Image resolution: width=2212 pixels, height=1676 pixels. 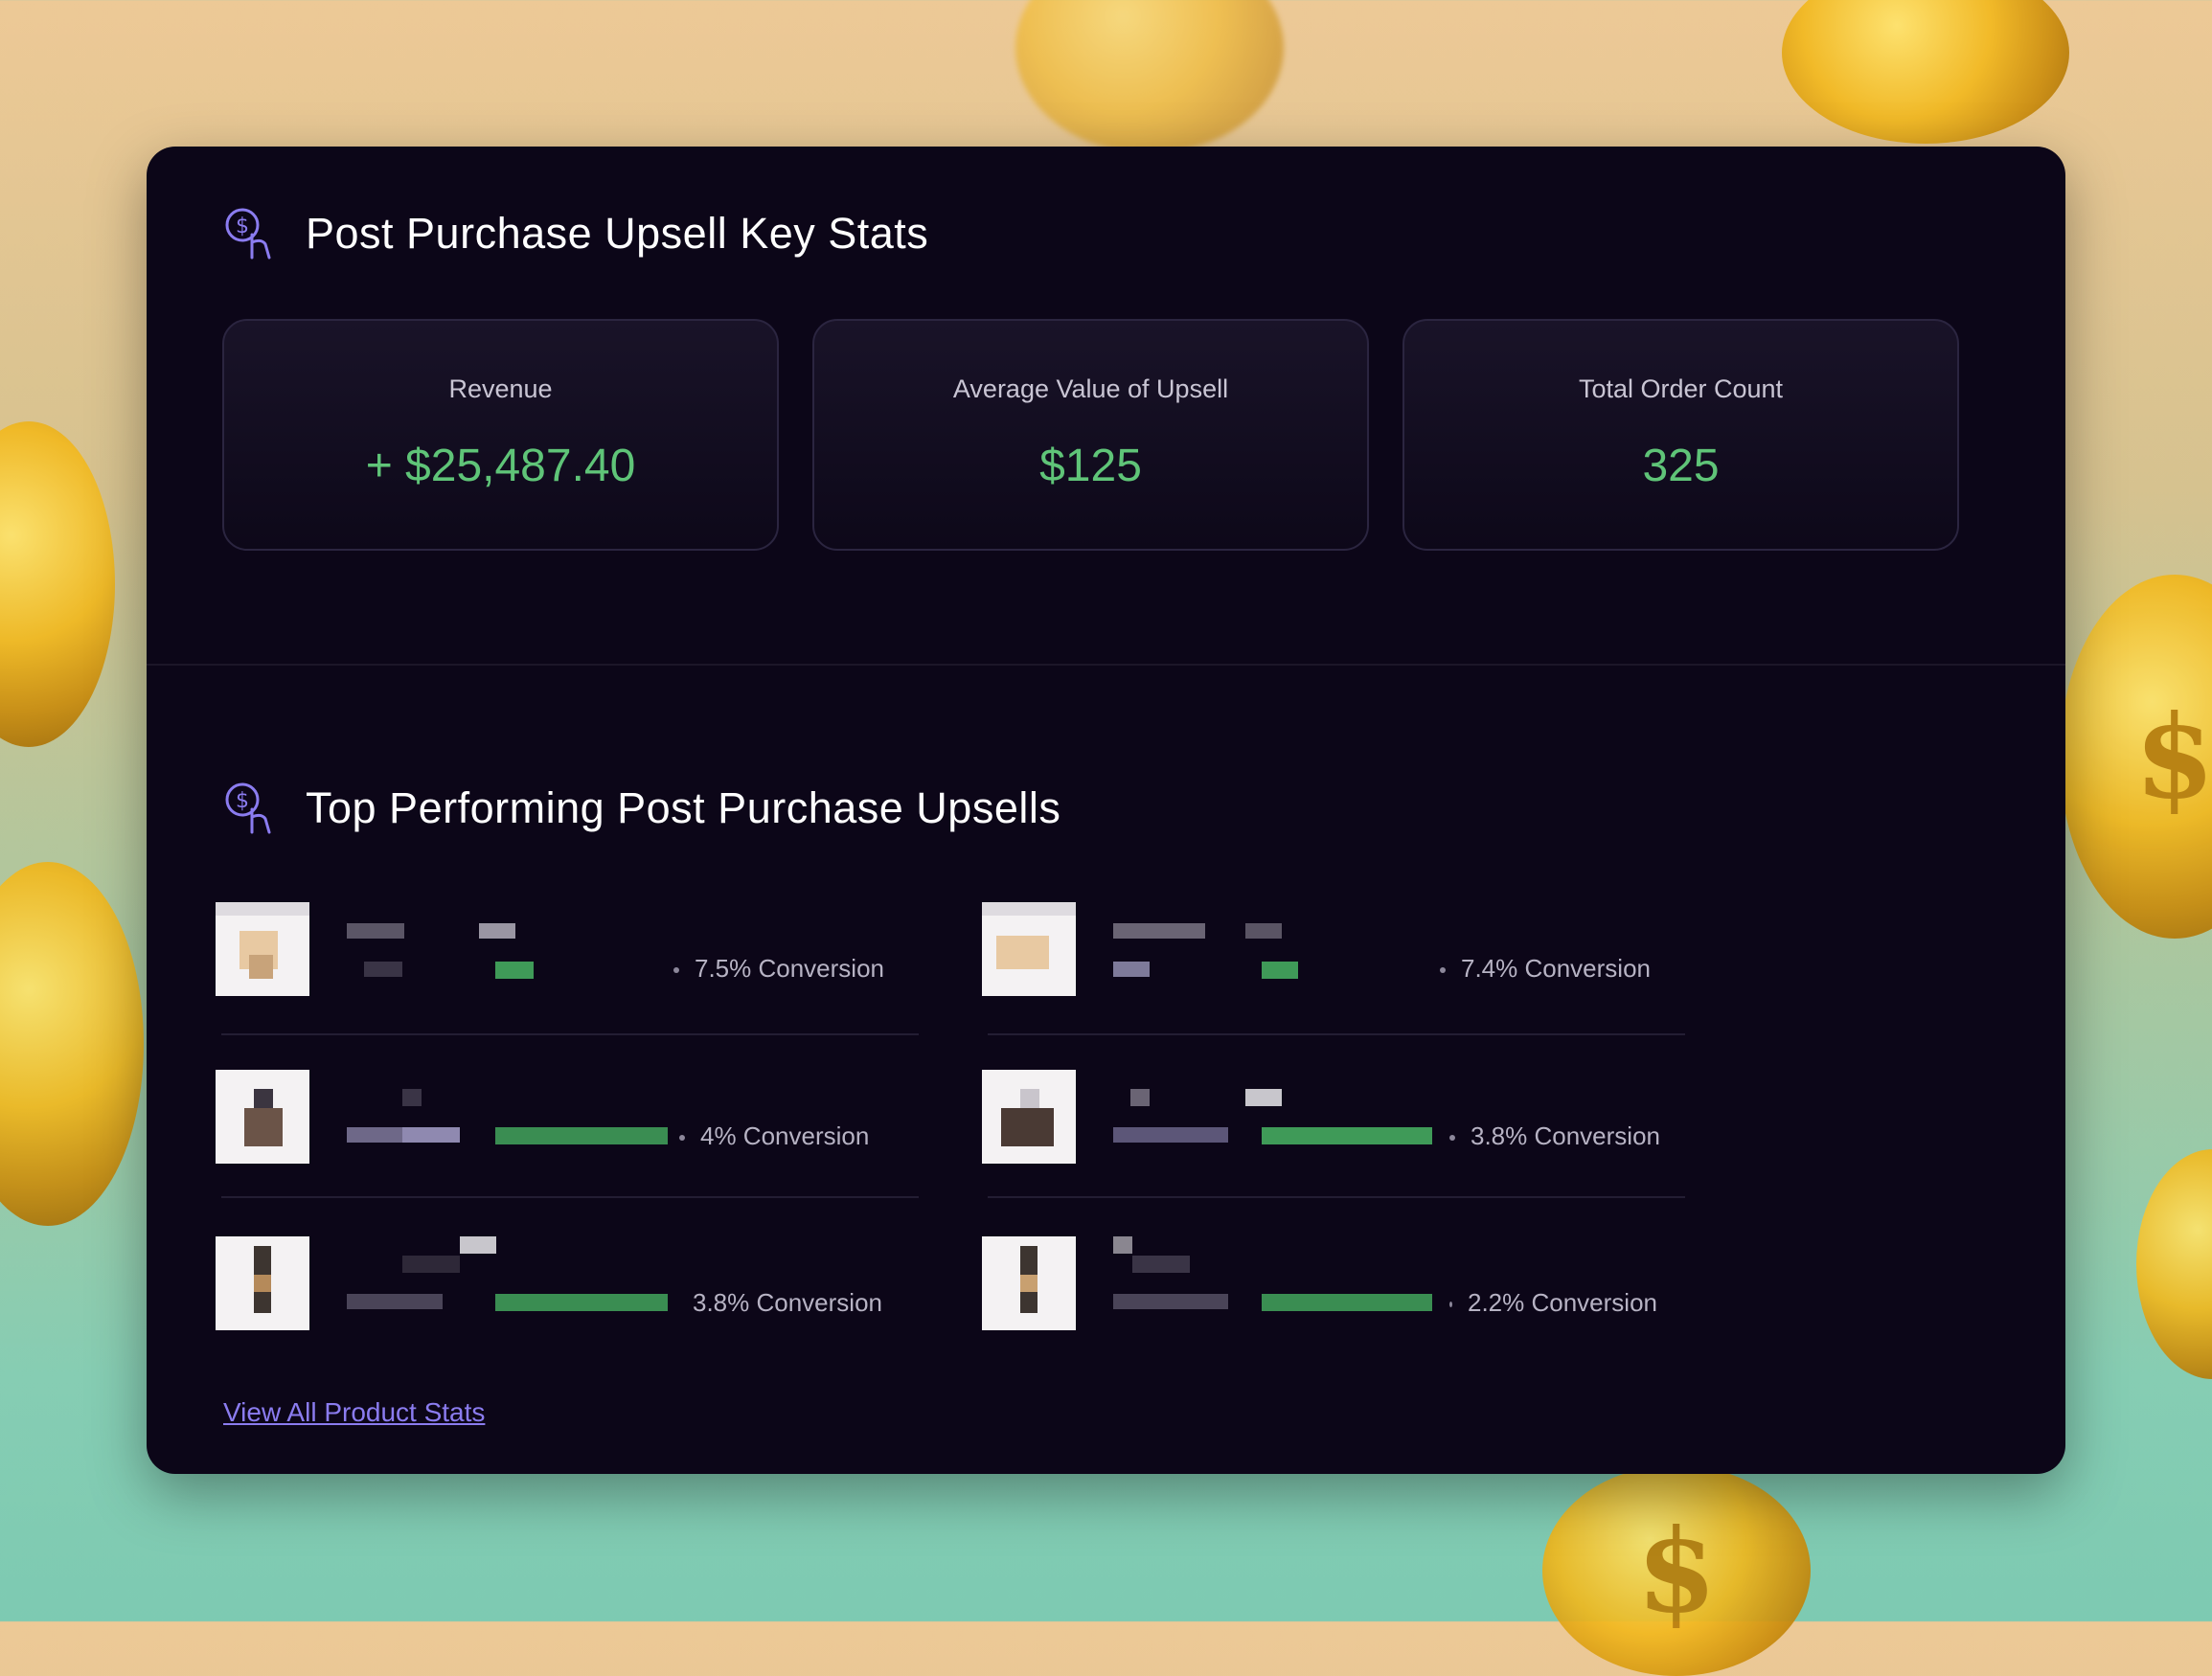 I want to click on upsell-row: 7.5% Conversion, so click(x=560, y=949).